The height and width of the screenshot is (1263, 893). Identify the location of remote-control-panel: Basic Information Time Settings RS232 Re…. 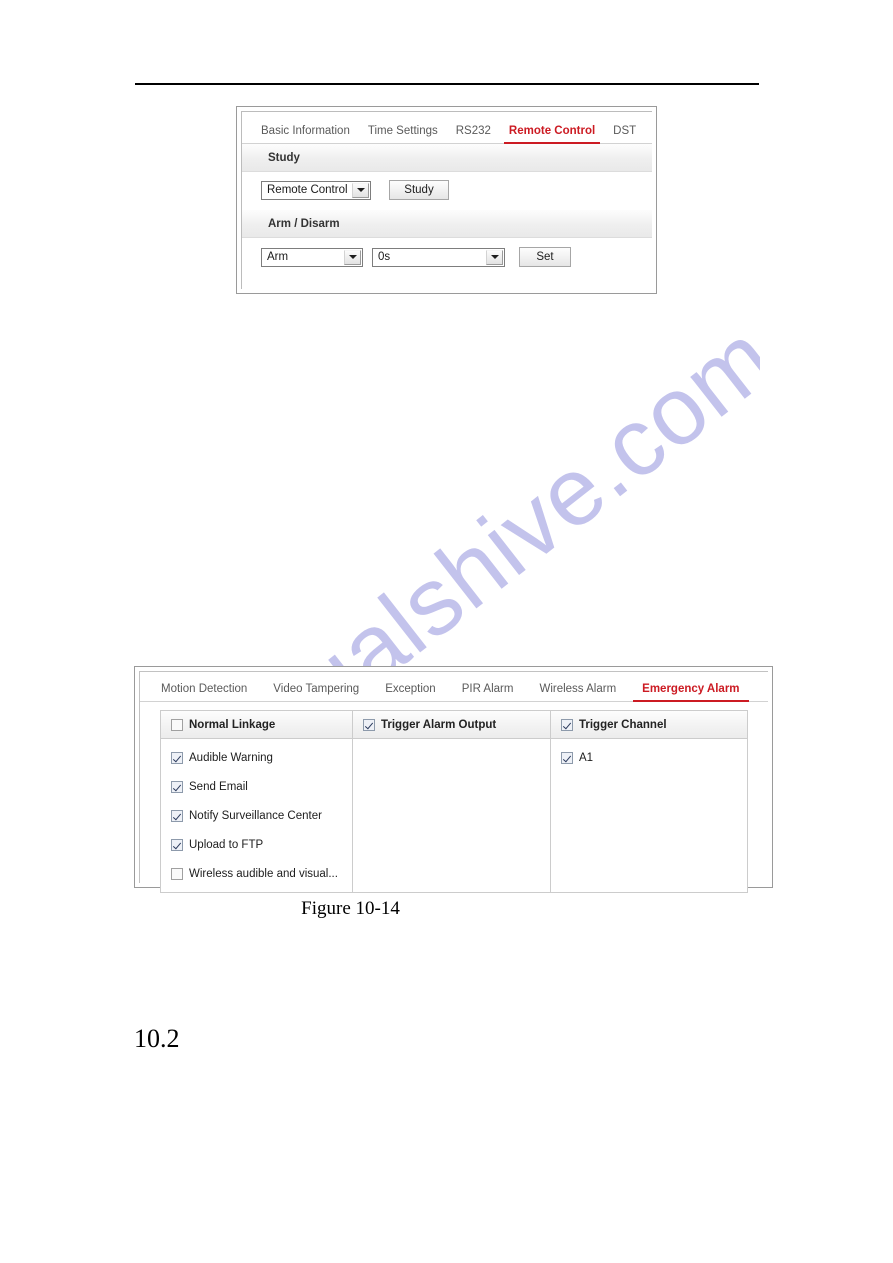
(446, 200).